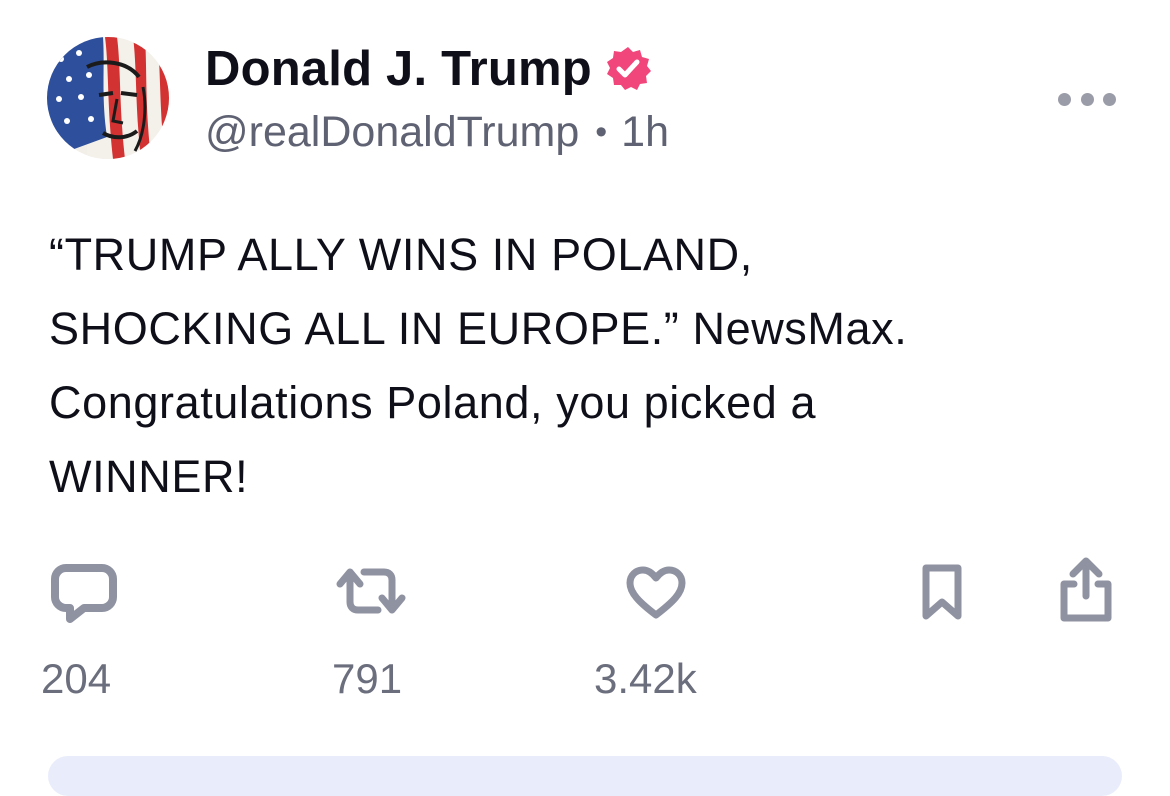  What do you see at coordinates (478, 328) in the screenshot?
I see `post-text-line: SHOCKING ALL IN EUROPE.” NewsMax.` at bounding box center [478, 328].